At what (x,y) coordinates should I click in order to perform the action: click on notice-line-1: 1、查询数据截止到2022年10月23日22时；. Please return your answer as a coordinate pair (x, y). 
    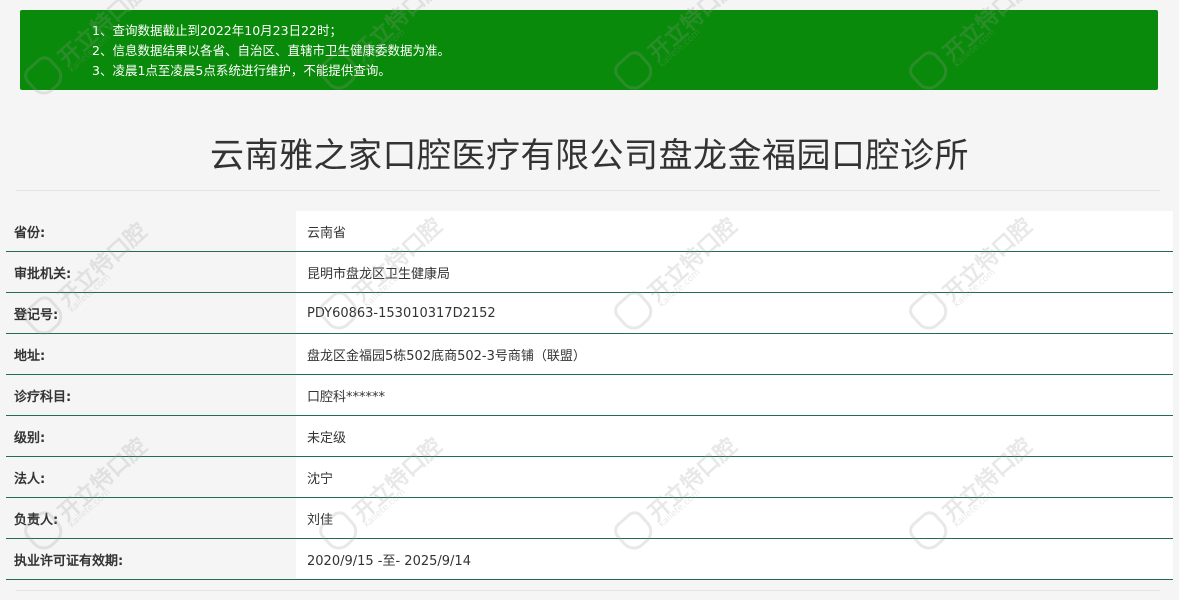
    Looking at the image, I should click on (217, 30).